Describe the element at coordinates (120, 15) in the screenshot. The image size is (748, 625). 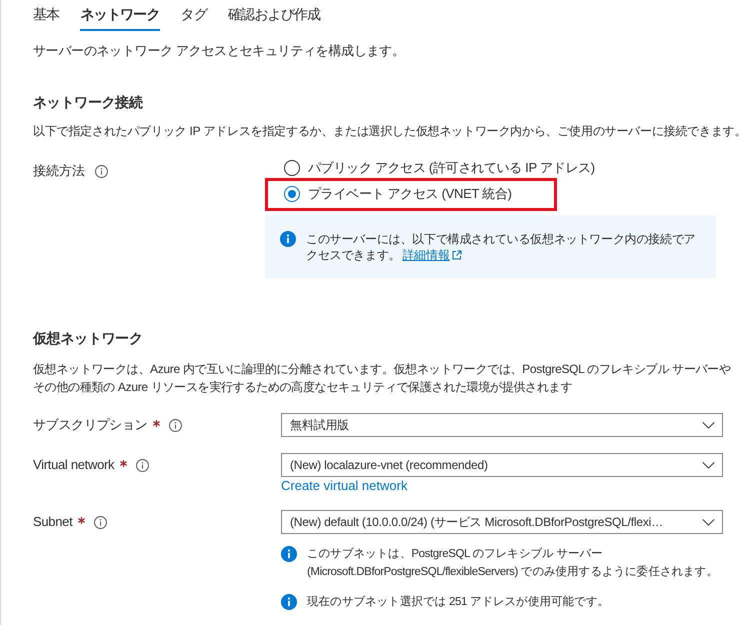
I see `tab: ネットワーク` at that location.